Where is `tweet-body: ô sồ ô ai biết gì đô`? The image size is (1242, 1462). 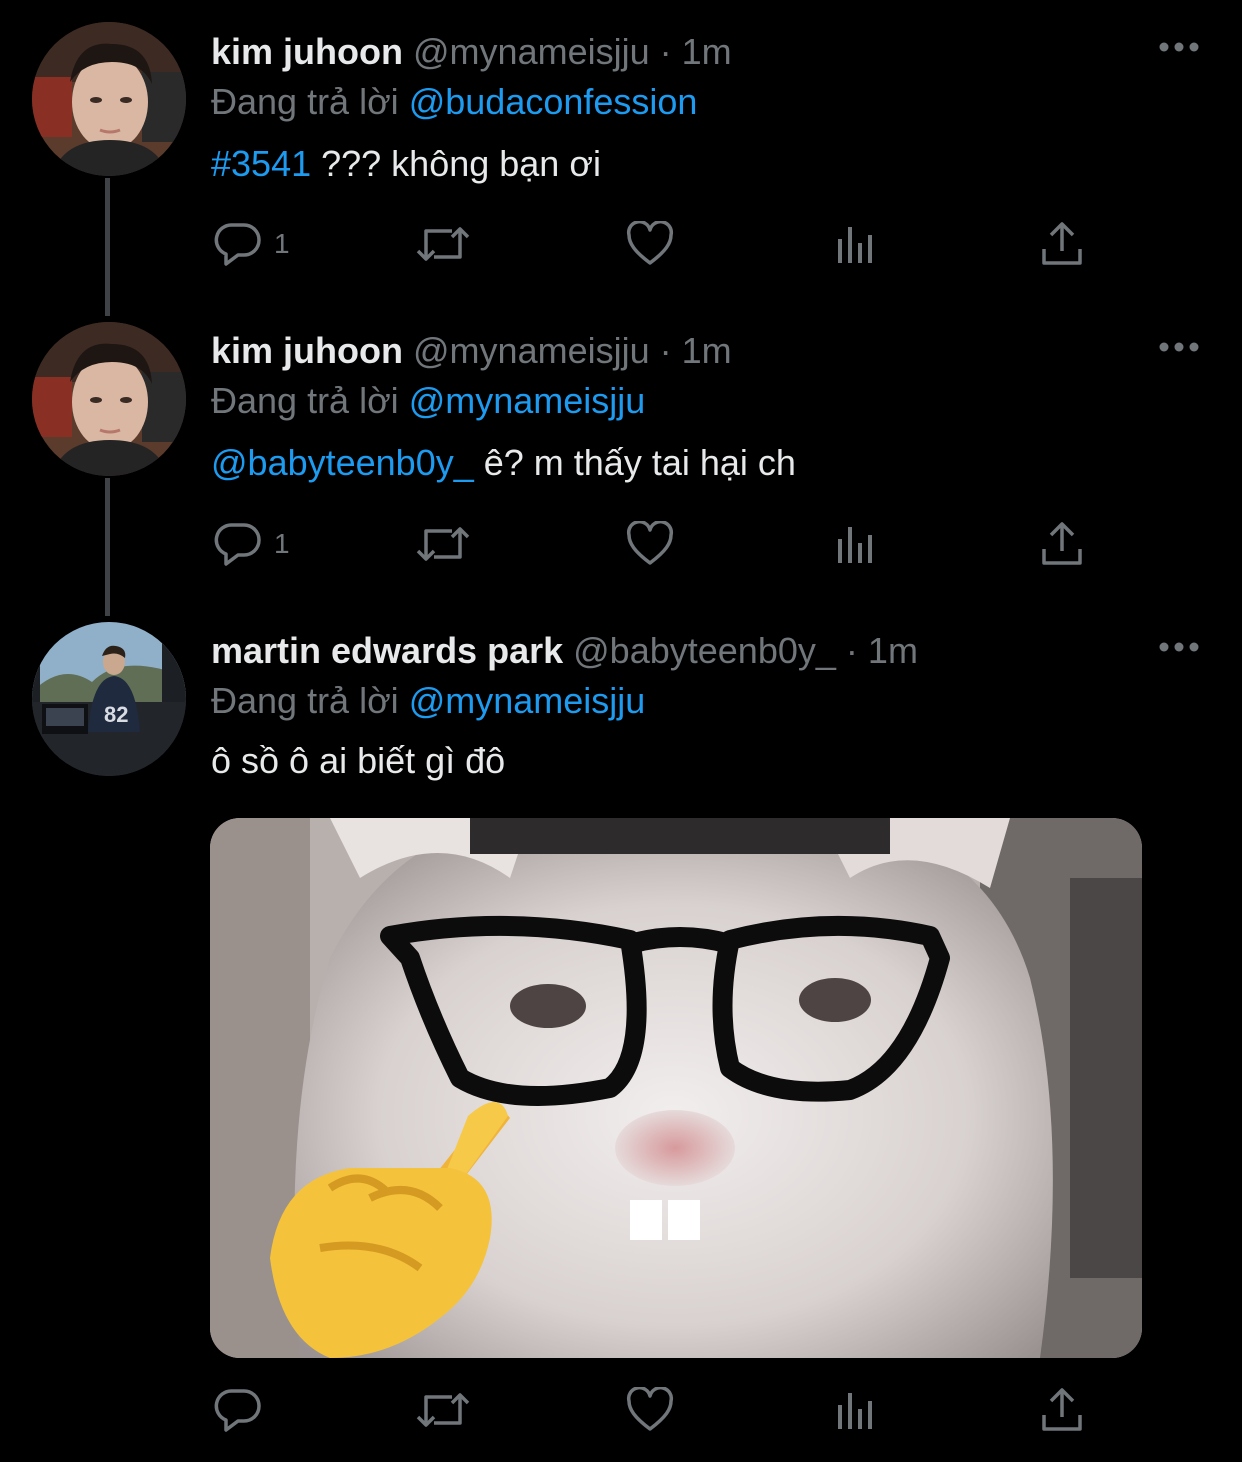 tweet-body: ô sồ ô ai biết gì đô is located at coordinates (358, 760).